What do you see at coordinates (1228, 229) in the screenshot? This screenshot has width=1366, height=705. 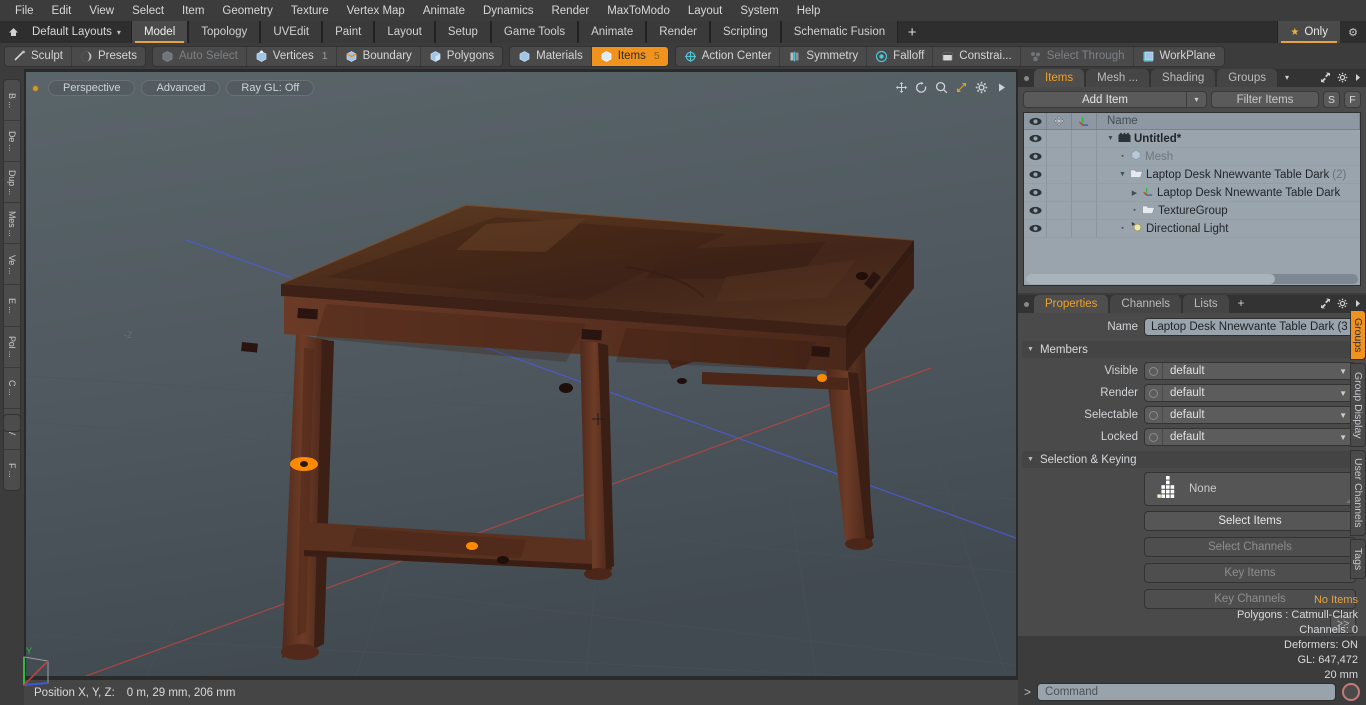 I see `row-name-cell: ▪ Directional Light` at bounding box center [1228, 229].